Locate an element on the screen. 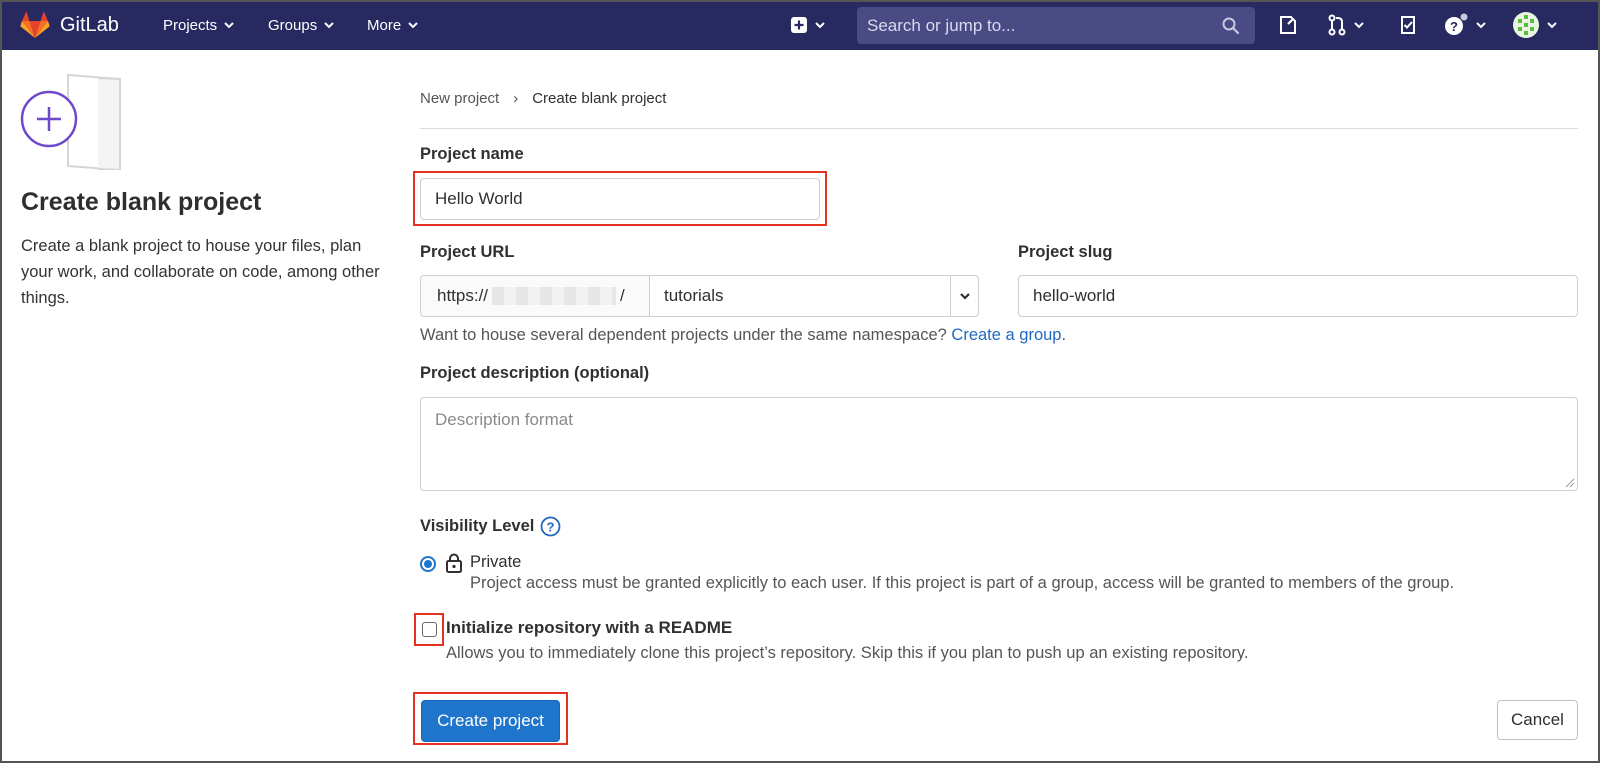 This screenshot has height=763, width=1600. avatar is located at coordinates (1526, 25).